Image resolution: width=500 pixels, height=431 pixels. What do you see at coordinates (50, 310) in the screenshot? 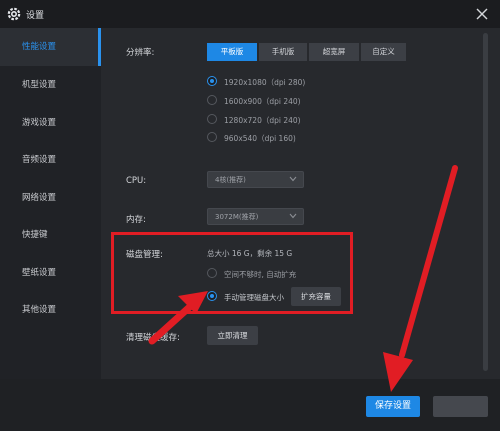
I see `sidebar-item-other: 其他设置` at bounding box center [50, 310].